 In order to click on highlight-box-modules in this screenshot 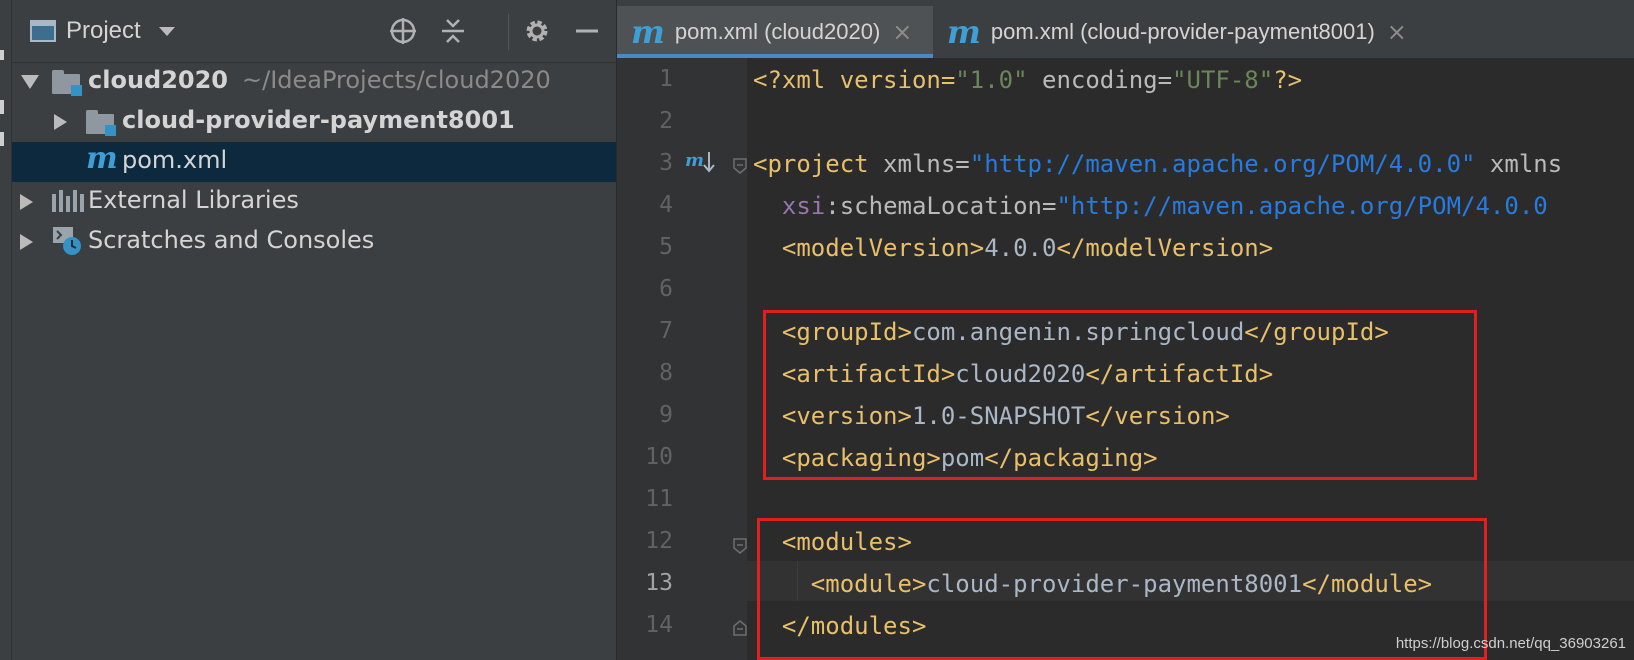, I will do `click(1122, 589)`.